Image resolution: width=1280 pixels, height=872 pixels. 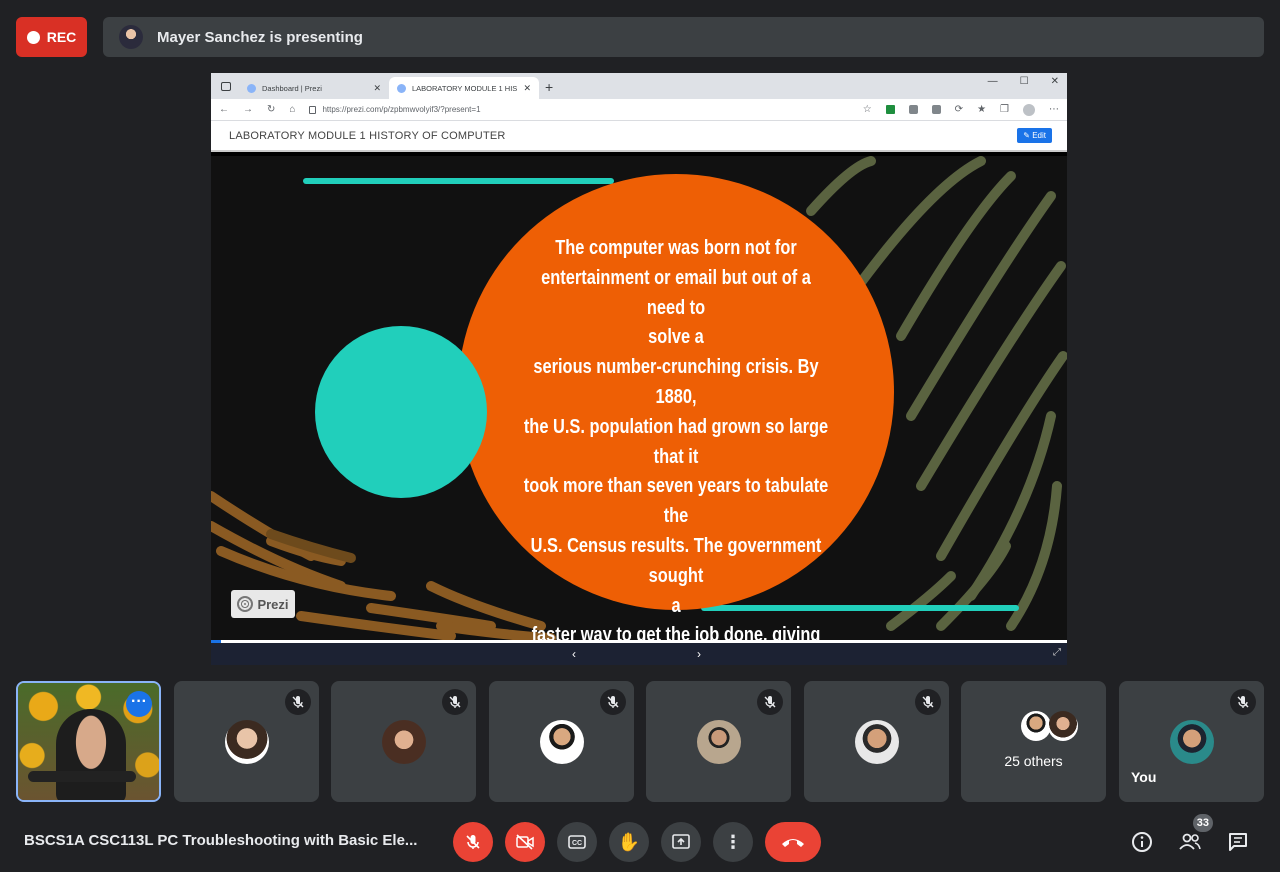 I want to click on you-label: You, so click(x=1144, y=777).